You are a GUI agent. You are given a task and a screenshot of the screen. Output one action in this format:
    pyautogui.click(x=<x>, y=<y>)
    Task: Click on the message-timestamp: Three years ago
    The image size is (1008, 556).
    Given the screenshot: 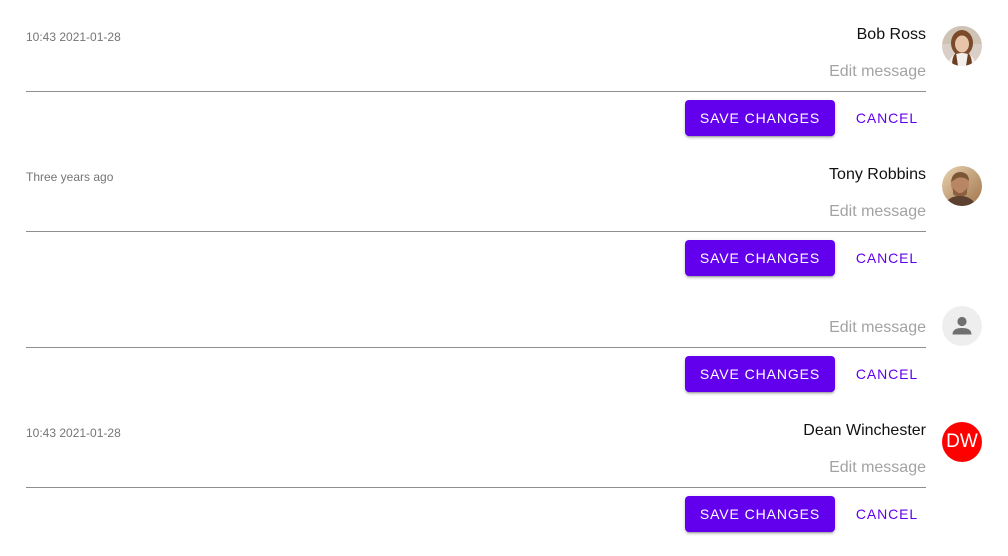 What is the action you would take?
    pyautogui.click(x=70, y=177)
    